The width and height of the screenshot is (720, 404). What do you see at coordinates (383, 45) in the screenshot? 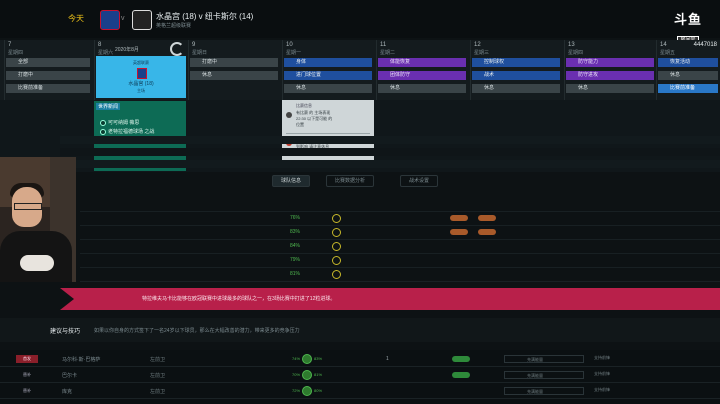
I see `day-number: 11` at bounding box center [383, 45].